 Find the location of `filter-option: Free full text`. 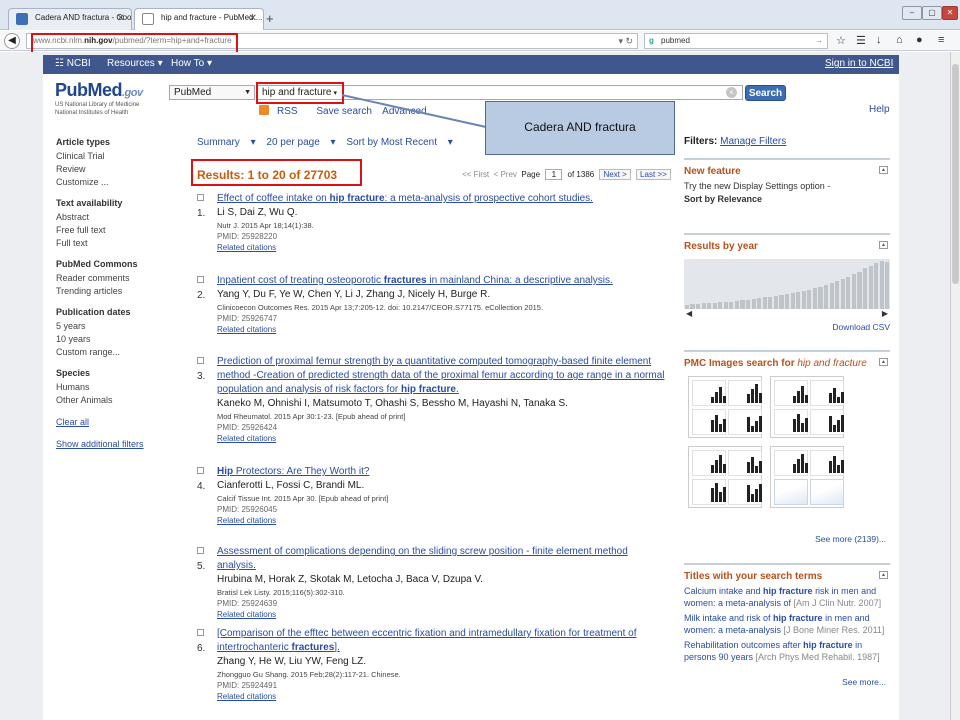

filter-option: Free full text is located at coordinates (116, 230).